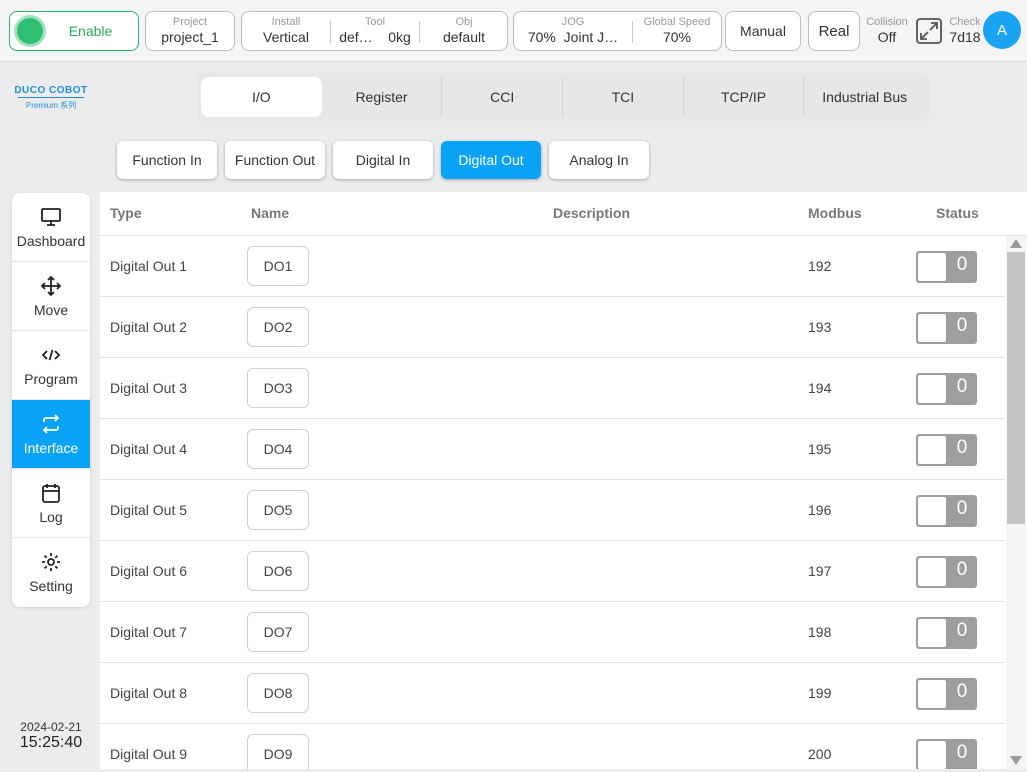 Image resolution: width=1027 pixels, height=772 pixels. What do you see at coordinates (278, 388) in the screenshot?
I see `row-name-button: DO3` at bounding box center [278, 388].